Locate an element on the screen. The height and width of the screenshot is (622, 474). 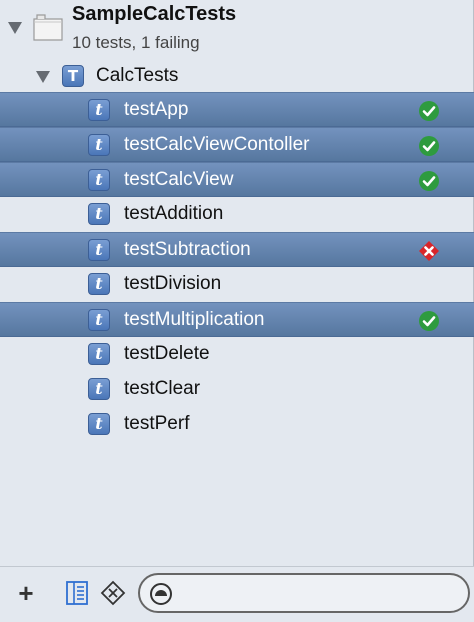
navigator-filter-bar: + is located at coordinates (237, 594).